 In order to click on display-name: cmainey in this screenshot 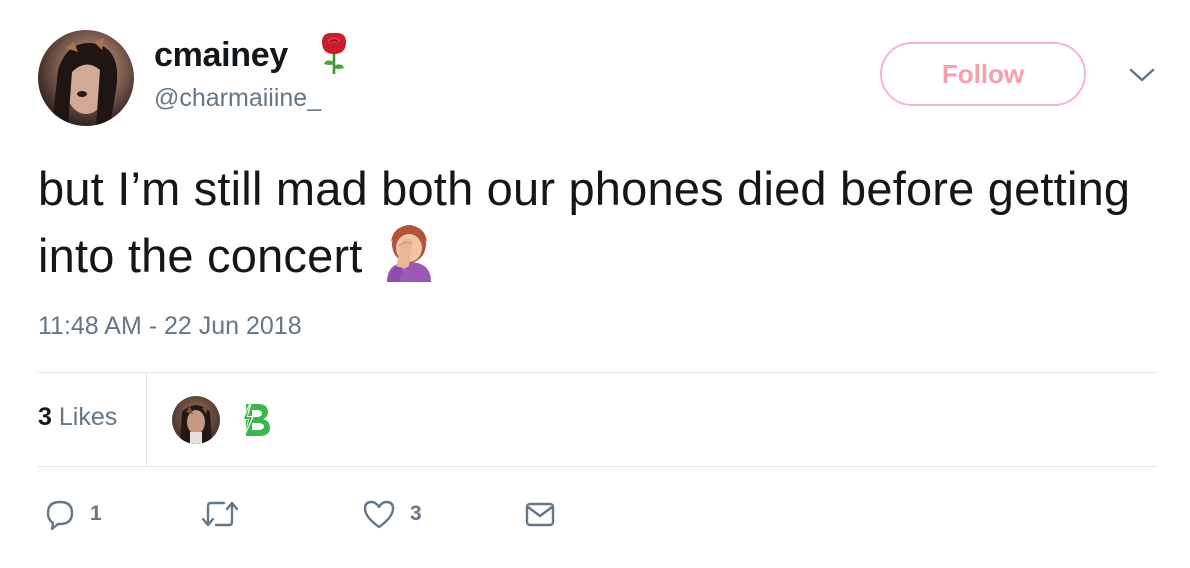, I will do `click(221, 55)`.